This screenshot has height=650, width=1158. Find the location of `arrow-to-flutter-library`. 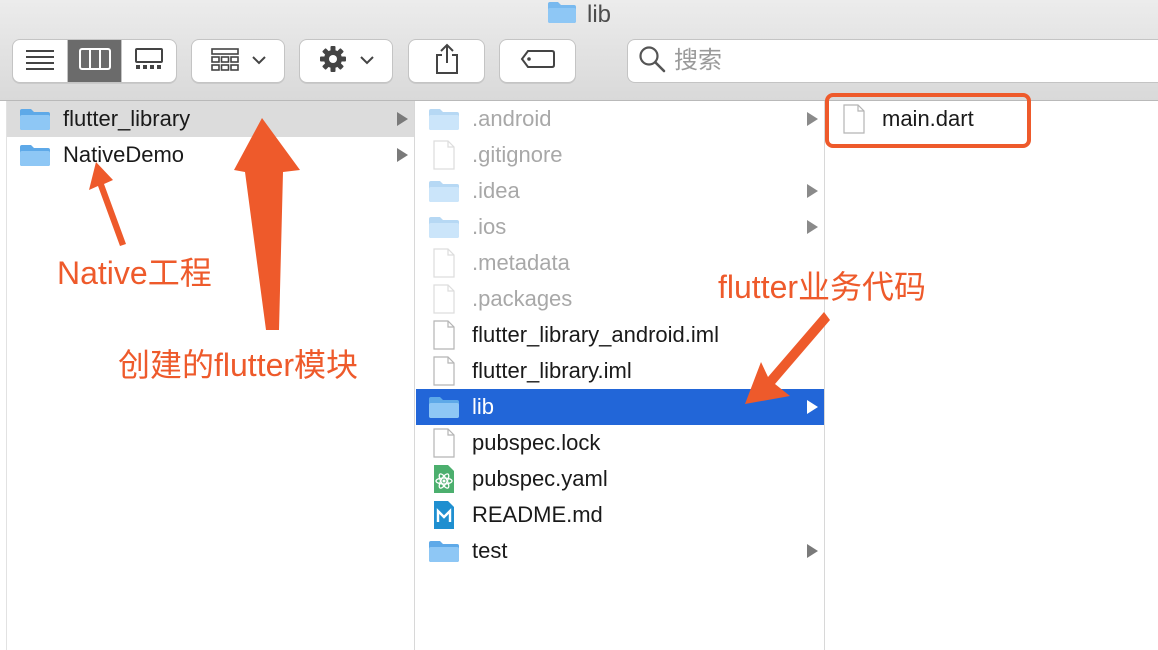

arrow-to-flutter-library is located at coordinates (267, 224).